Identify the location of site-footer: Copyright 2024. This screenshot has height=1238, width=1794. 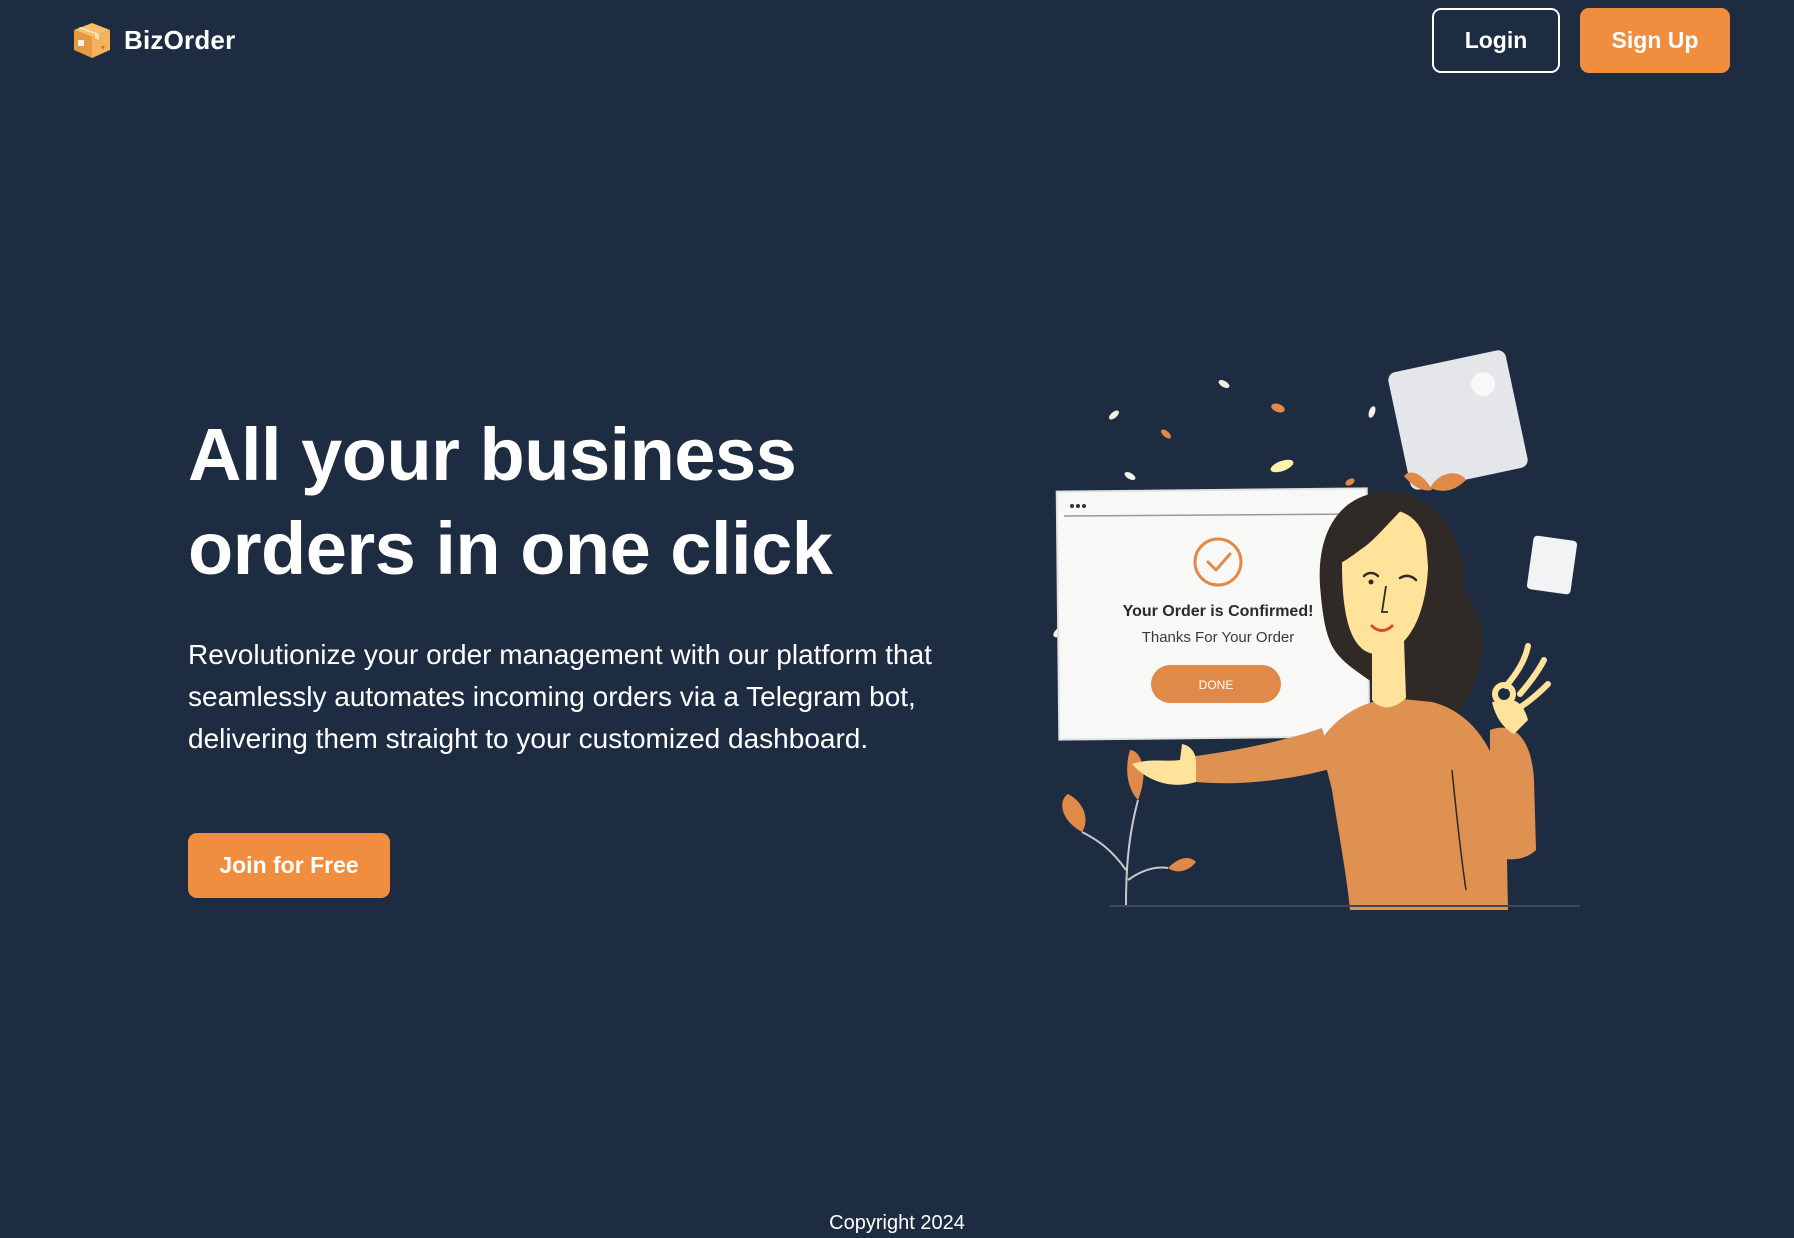
(897, 1223).